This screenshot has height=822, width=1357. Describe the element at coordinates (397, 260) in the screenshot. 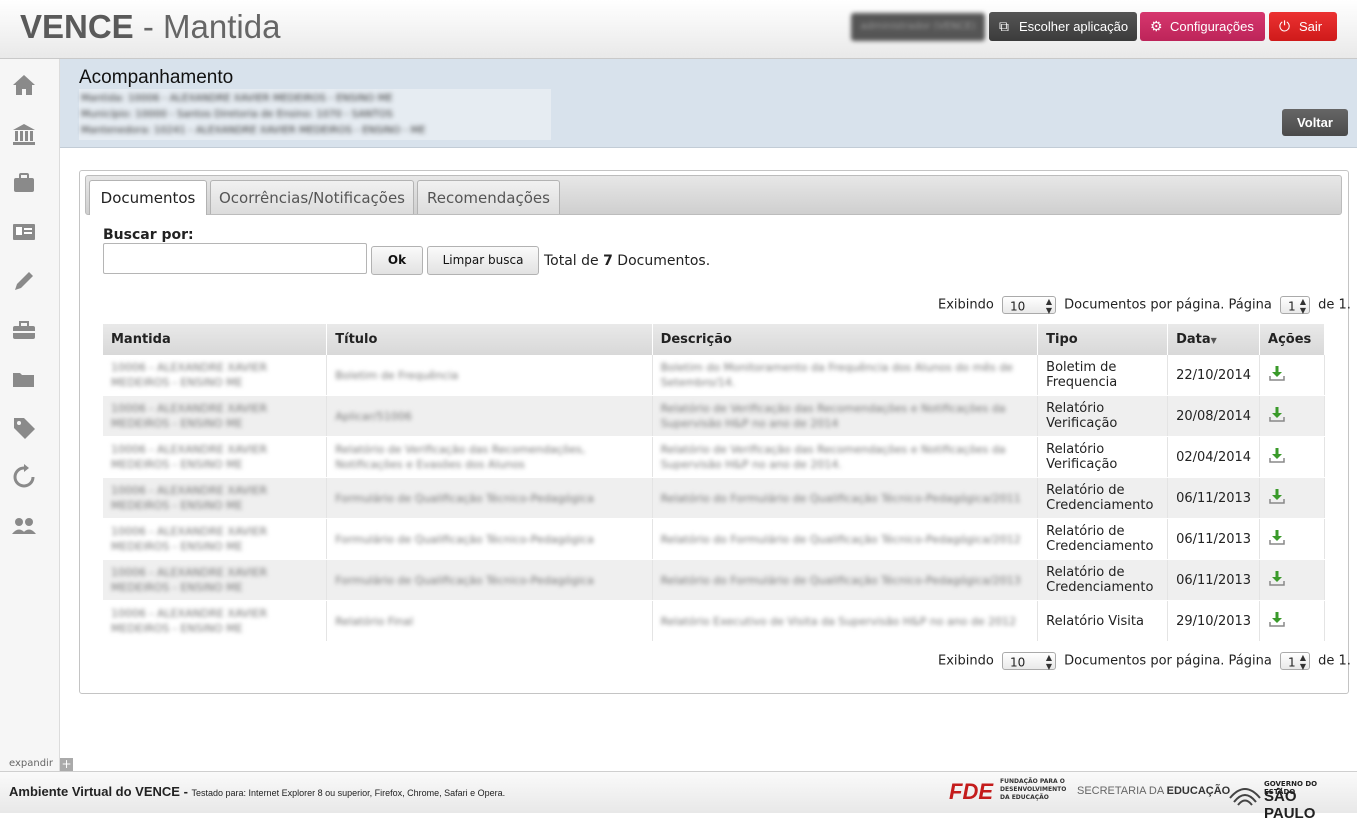

I see `ok-button: Ok` at that location.